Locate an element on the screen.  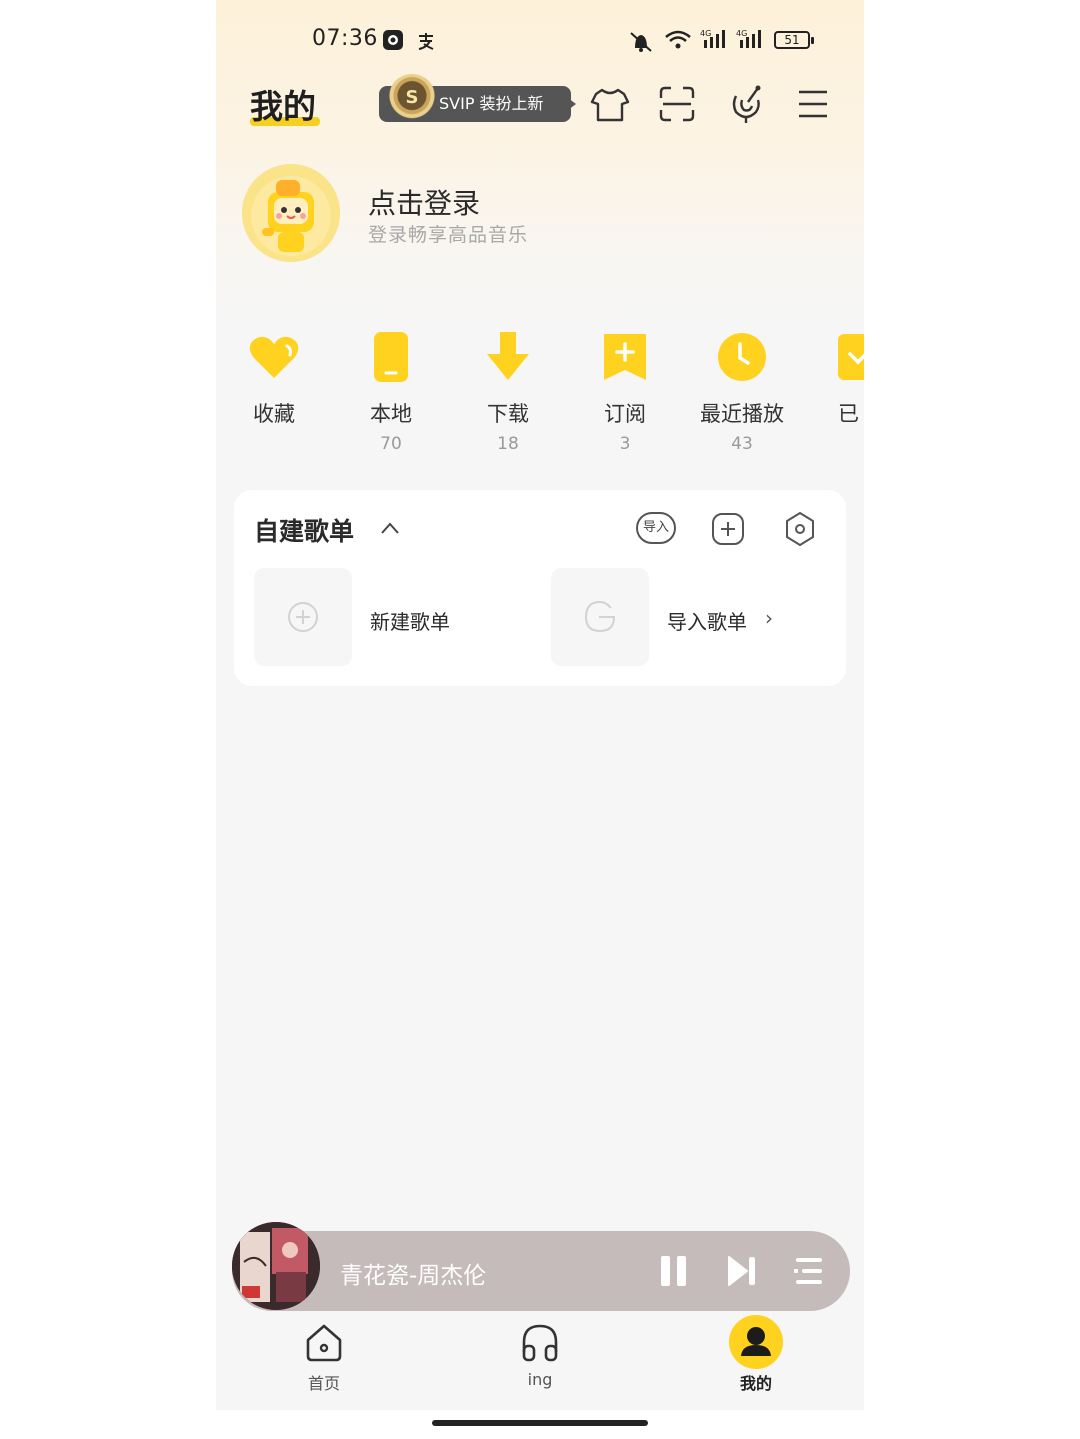
home-indicator is located at coordinates (540, 1423).